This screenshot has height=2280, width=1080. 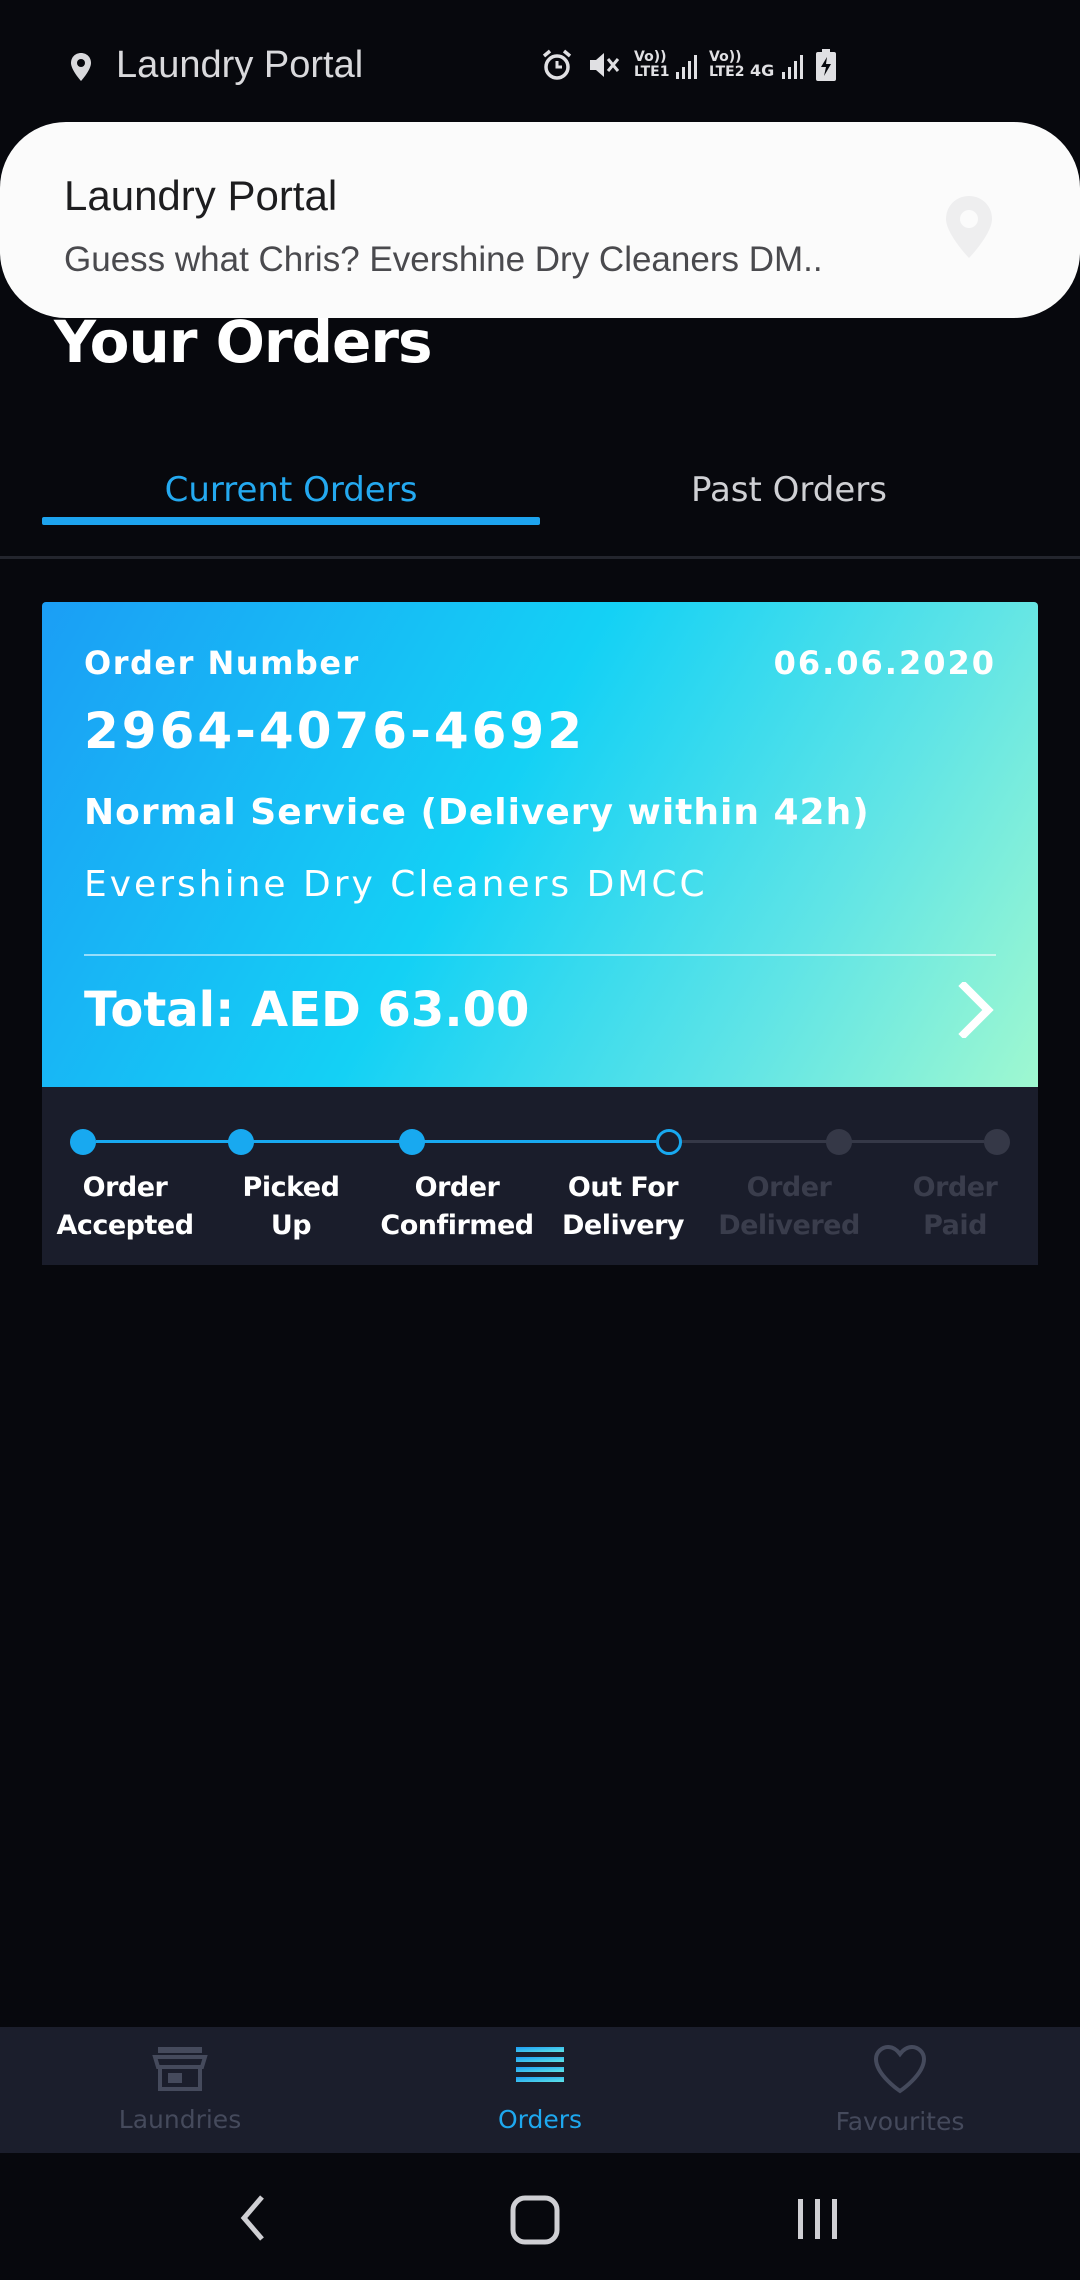 I want to click on tracker-step-order-accepted: Order Accepted, so click(x=125, y=1176).